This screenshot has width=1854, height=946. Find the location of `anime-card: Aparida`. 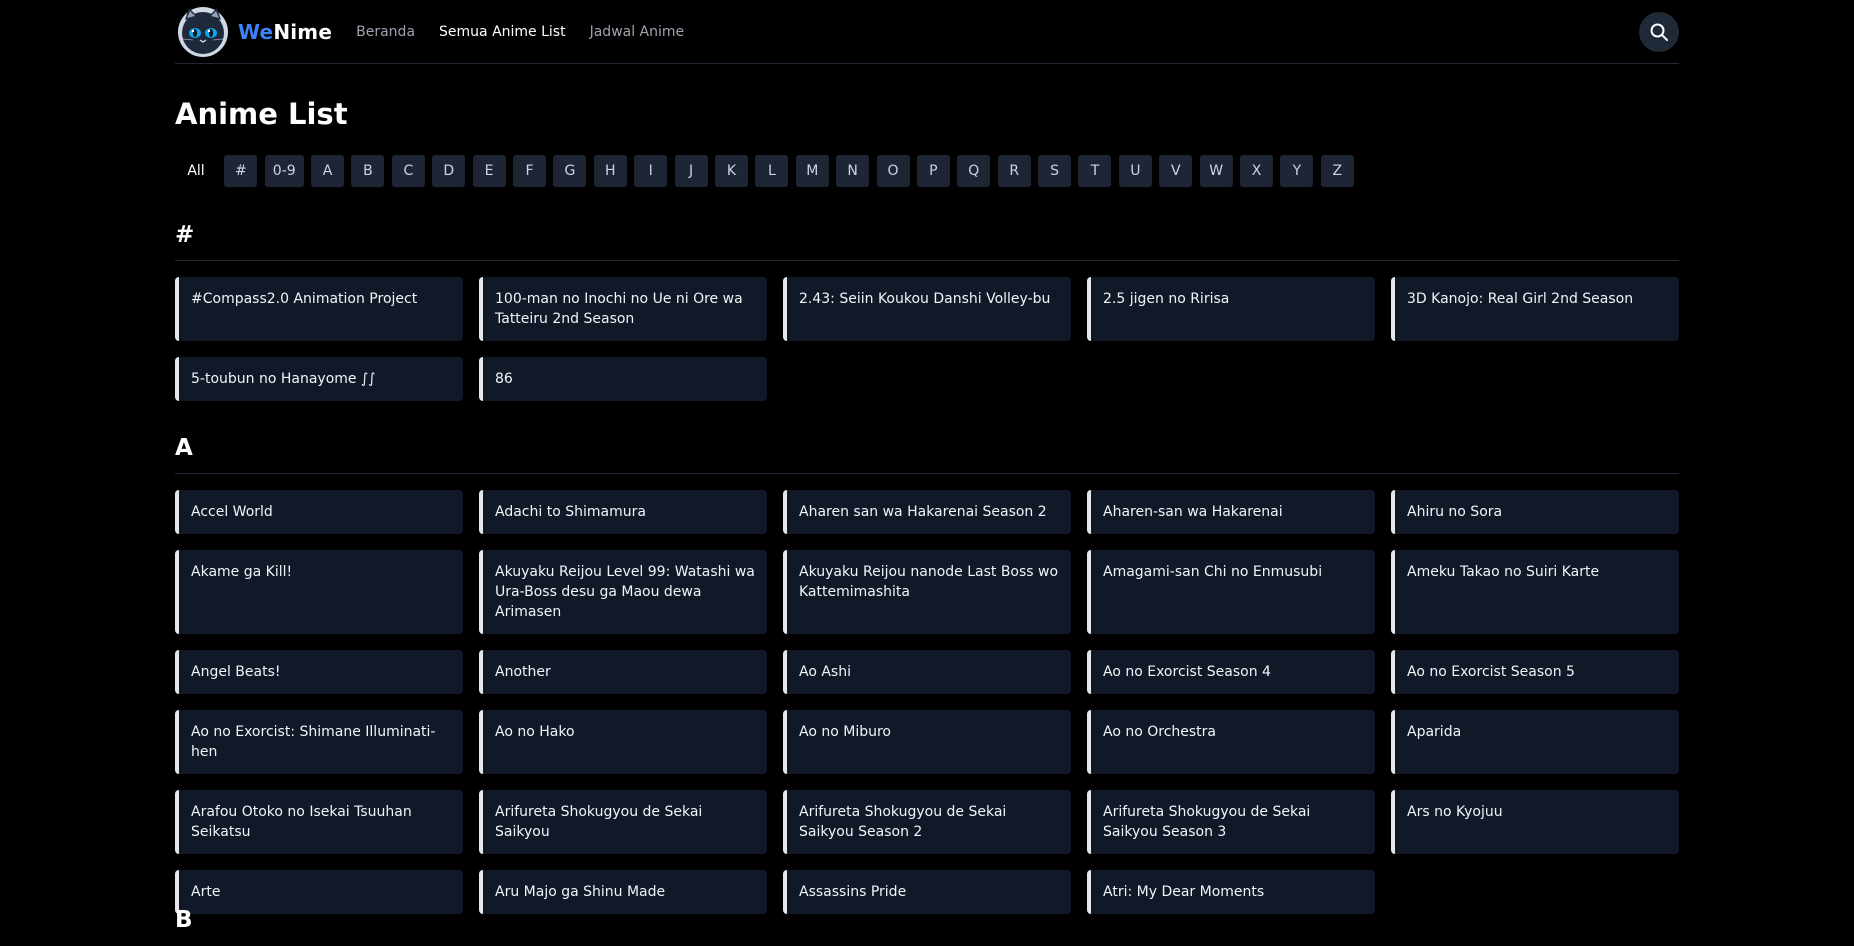

anime-card: Aparida is located at coordinates (1535, 742).